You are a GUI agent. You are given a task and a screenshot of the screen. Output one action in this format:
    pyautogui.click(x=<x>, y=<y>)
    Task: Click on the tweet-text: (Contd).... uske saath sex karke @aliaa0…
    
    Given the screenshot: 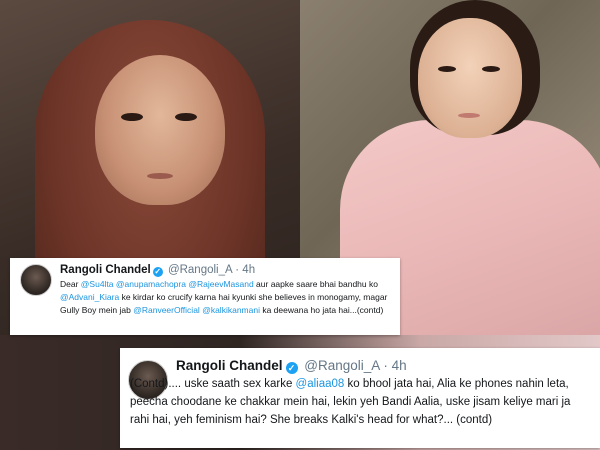 What is the action you would take?
    pyautogui.click(x=361, y=402)
    